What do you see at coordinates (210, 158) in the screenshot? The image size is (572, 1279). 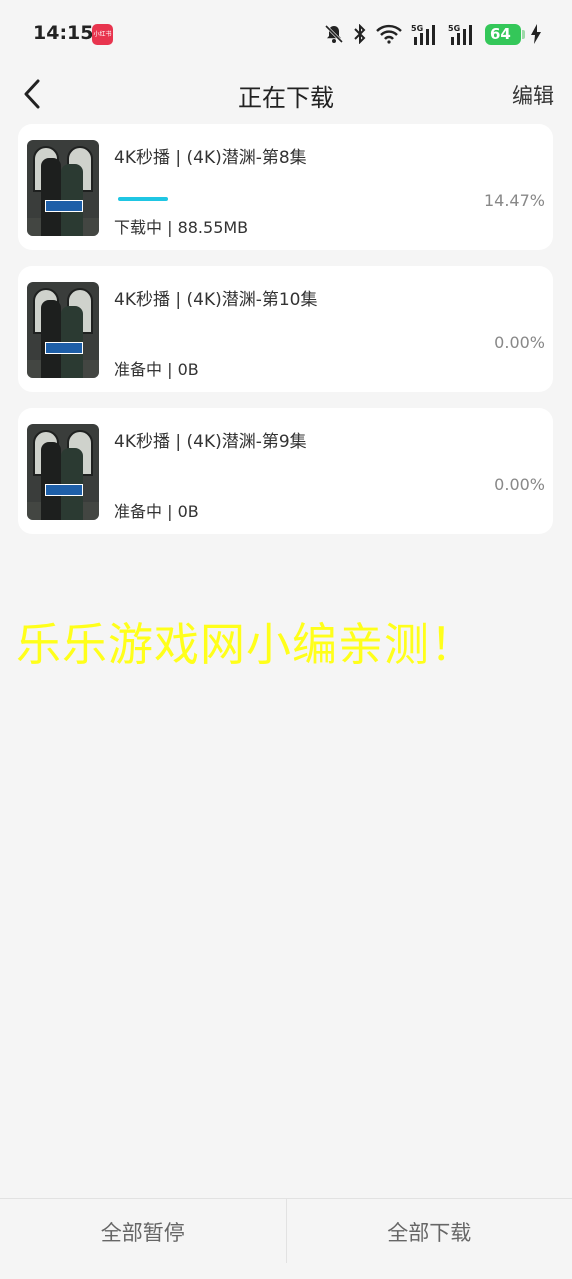 I see `item-title: 4K秒播 | (4K)潜渊-第8集` at bounding box center [210, 158].